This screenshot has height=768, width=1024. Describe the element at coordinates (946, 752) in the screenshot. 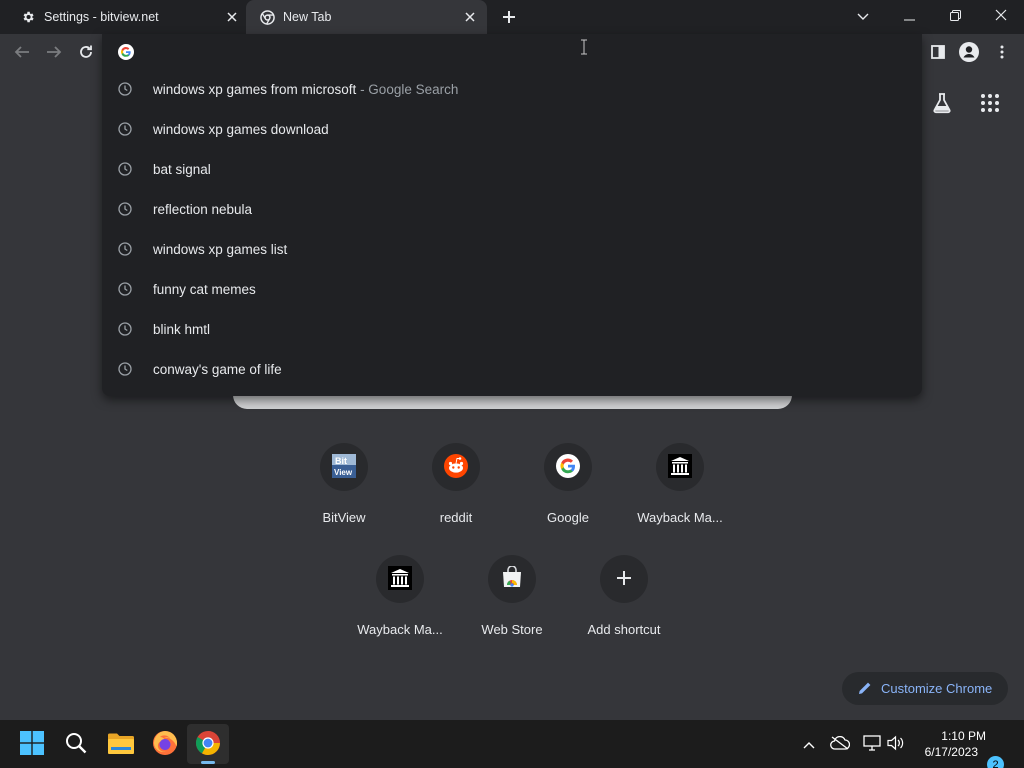

I see `taskbar-date: 6/17/2023` at that location.